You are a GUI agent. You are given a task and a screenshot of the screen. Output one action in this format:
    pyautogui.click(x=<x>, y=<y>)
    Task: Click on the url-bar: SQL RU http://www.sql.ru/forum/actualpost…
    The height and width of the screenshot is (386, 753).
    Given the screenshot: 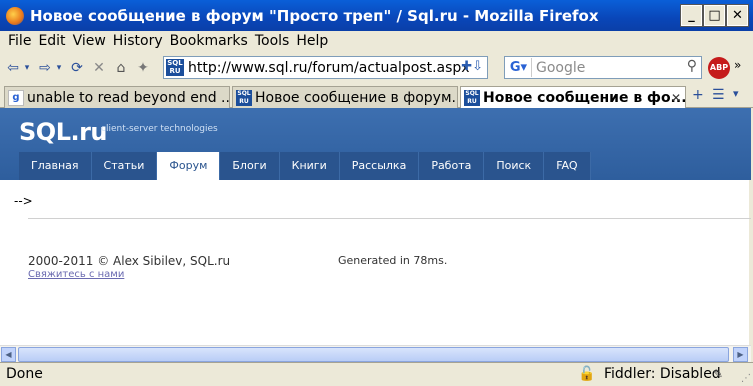 What is the action you would take?
    pyautogui.click(x=325, y=67)
    